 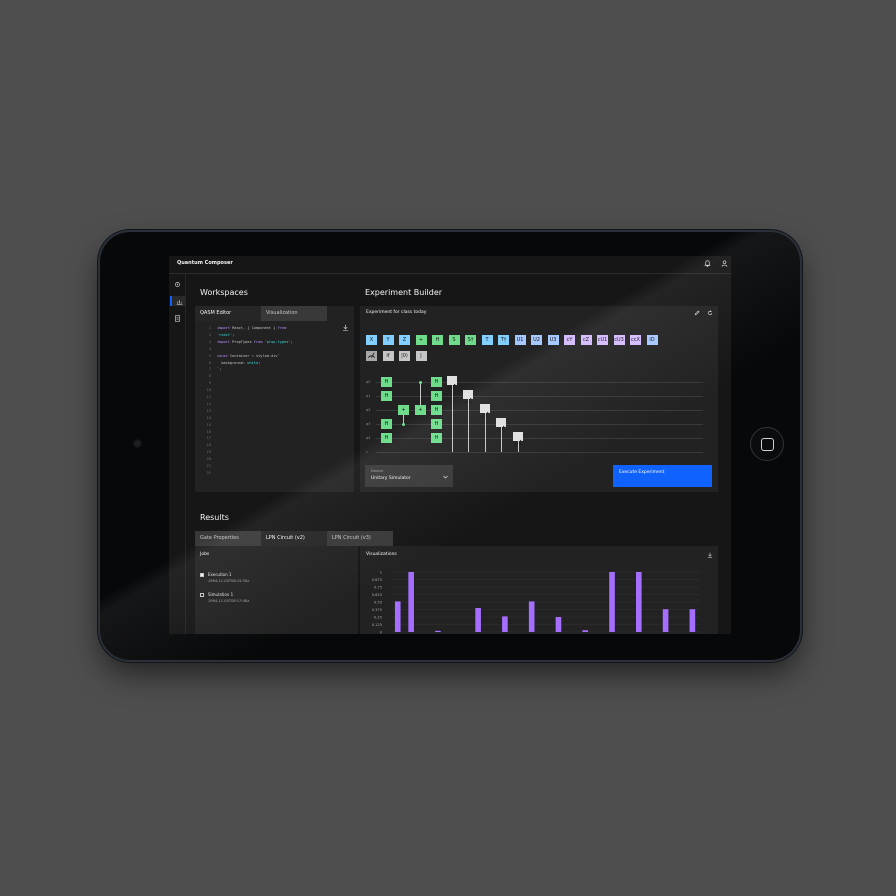 What do you see at coordinates (450, 265) in the screenshot?
I see `top-bar: Quantum Composer` at bounding box center [450, 265].